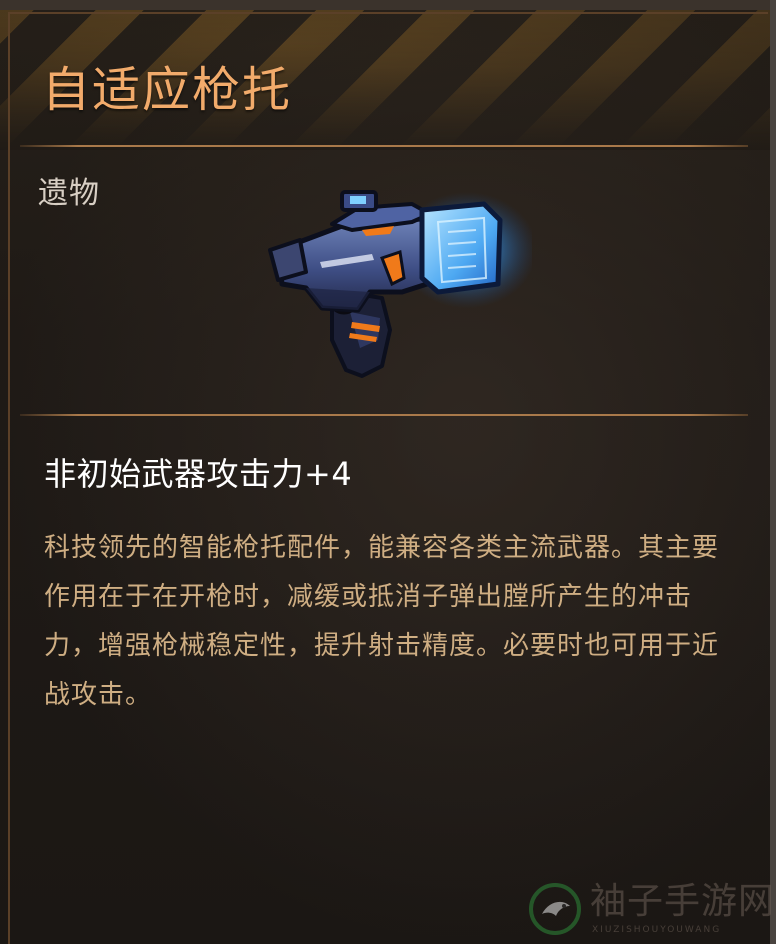 Image resolution: width=776 pixels, height=944 pixels. I want to click on watermark-subtext: XIUZISHOUYOUWANG, so click(657, 930).